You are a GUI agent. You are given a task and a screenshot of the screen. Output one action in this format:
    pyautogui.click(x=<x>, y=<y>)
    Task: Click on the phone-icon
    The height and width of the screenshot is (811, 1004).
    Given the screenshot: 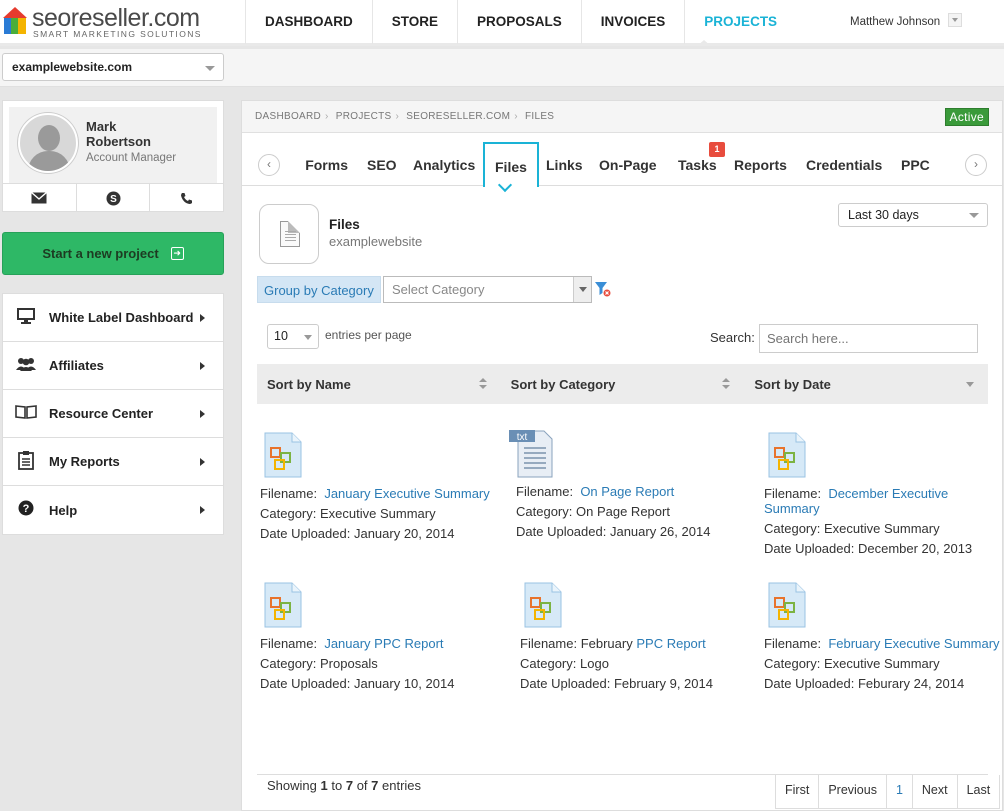 What is the action you would take?
    pyautogui.click(x=186, y=198)
    